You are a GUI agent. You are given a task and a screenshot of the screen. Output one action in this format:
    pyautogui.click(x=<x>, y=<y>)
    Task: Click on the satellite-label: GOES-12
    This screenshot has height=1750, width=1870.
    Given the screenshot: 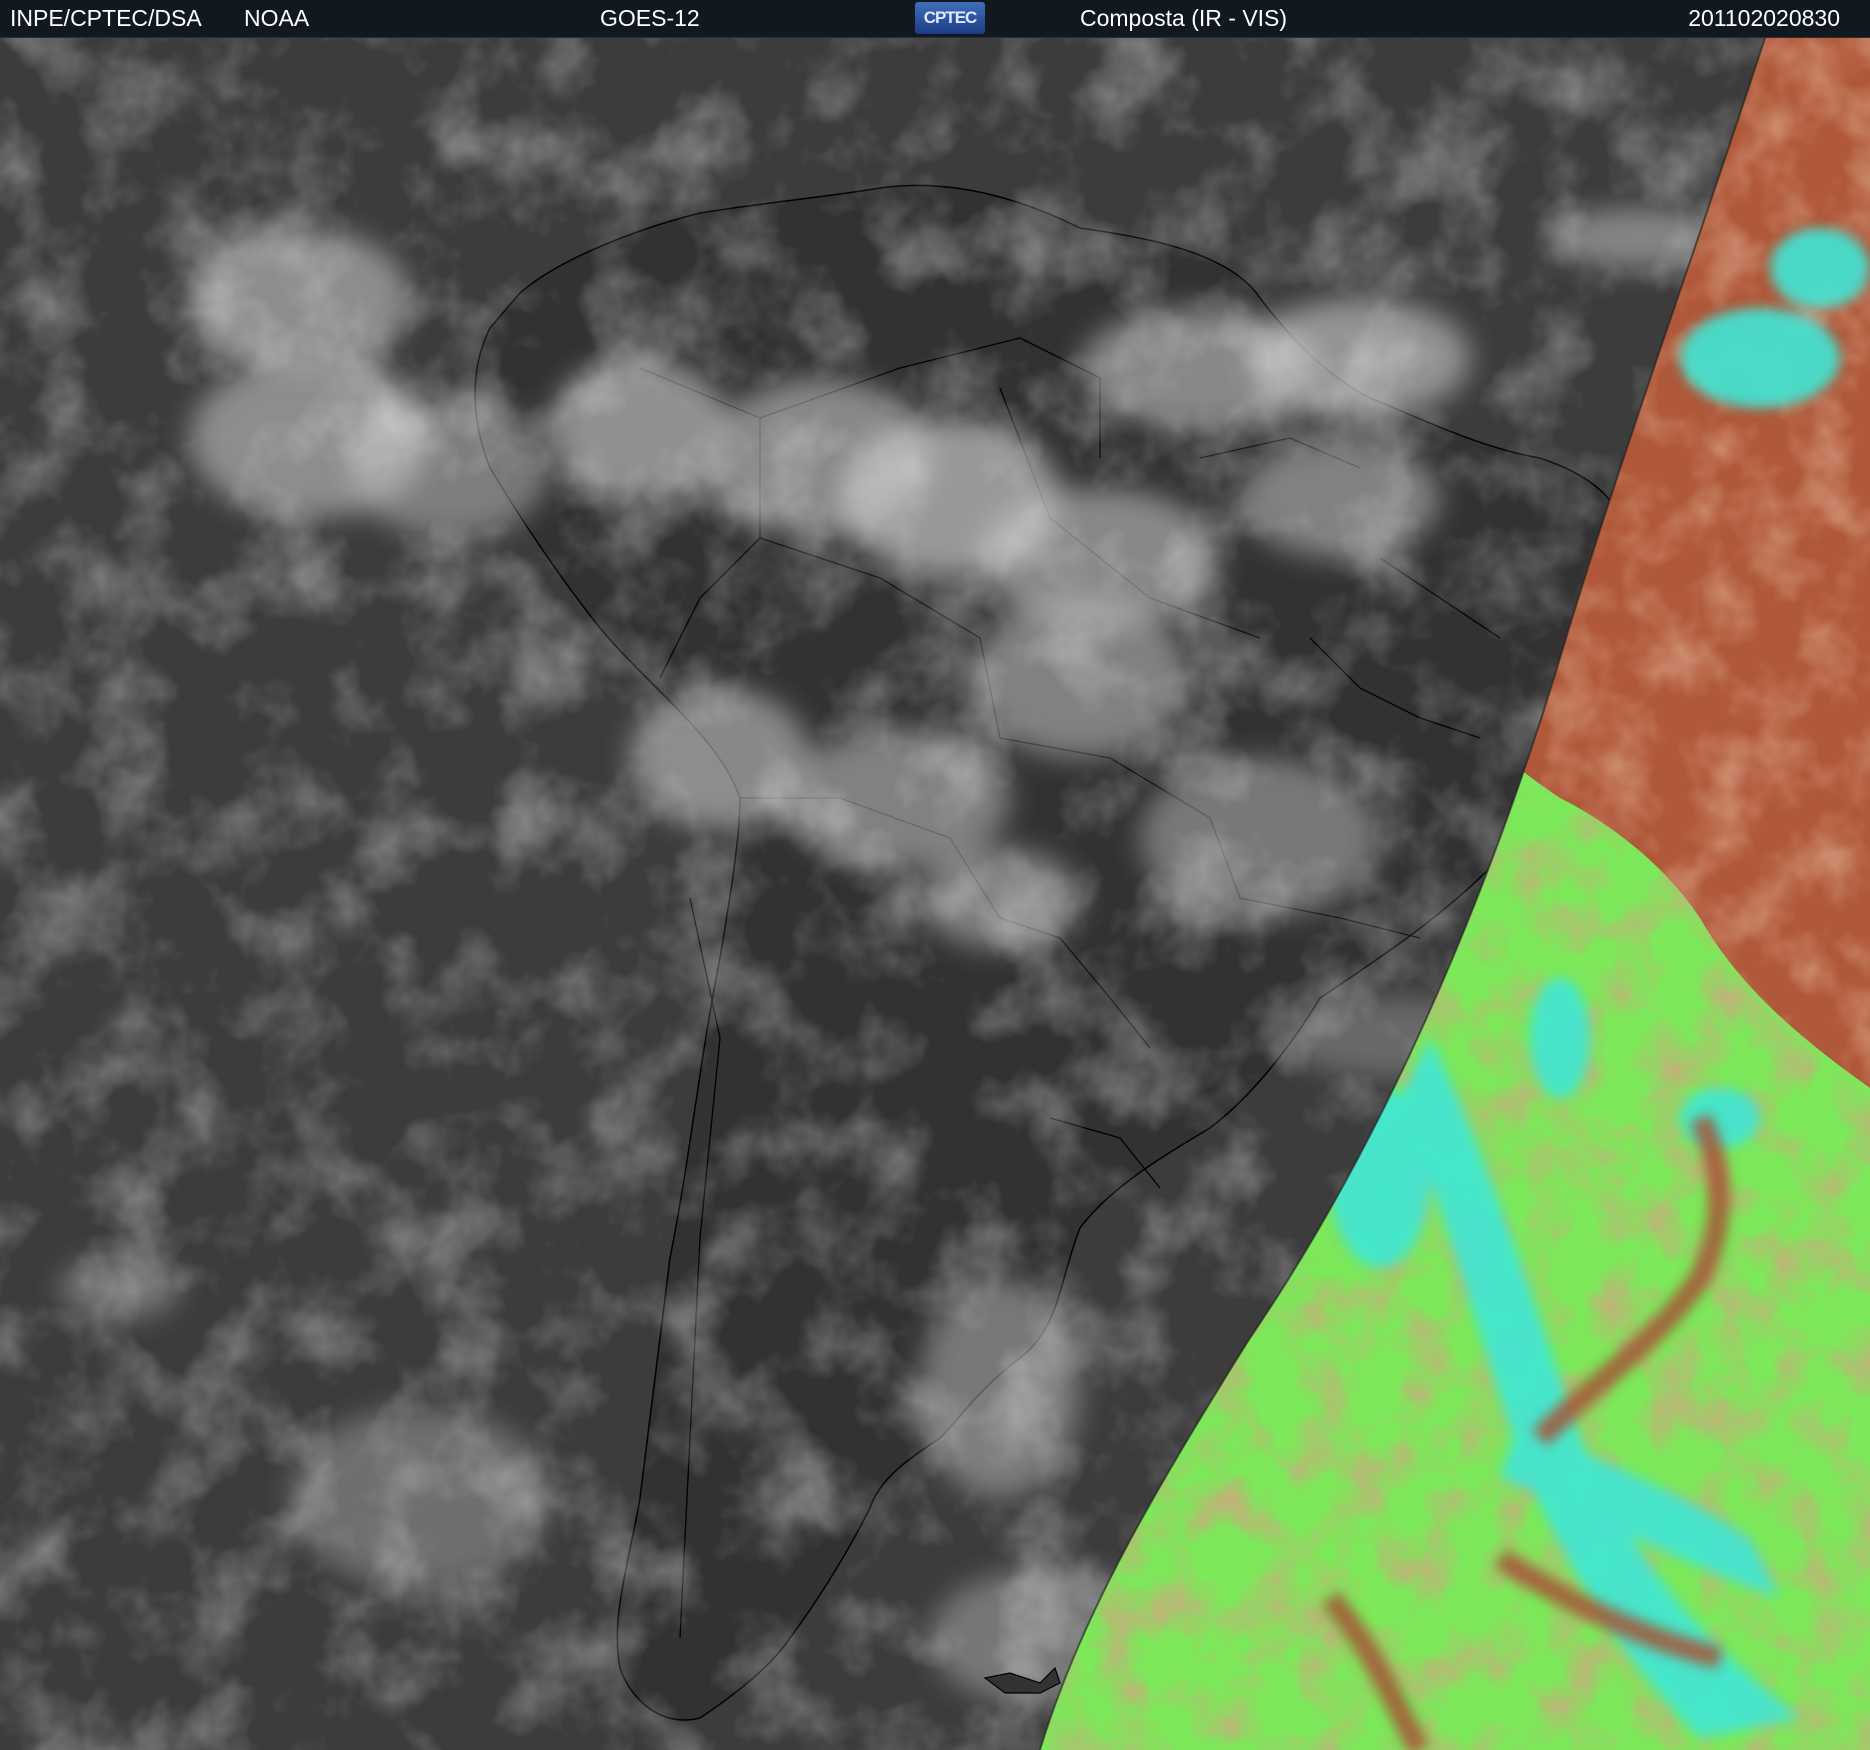 What is the action you would take?
    pyautogui.click(x=650, y=18)
    